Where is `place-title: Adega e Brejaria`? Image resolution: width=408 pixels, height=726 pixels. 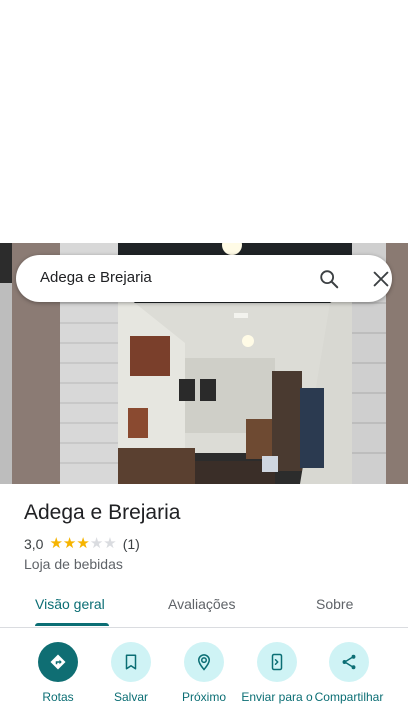
place-title: Adega e Brejaria is located at coordinates (102, 512).